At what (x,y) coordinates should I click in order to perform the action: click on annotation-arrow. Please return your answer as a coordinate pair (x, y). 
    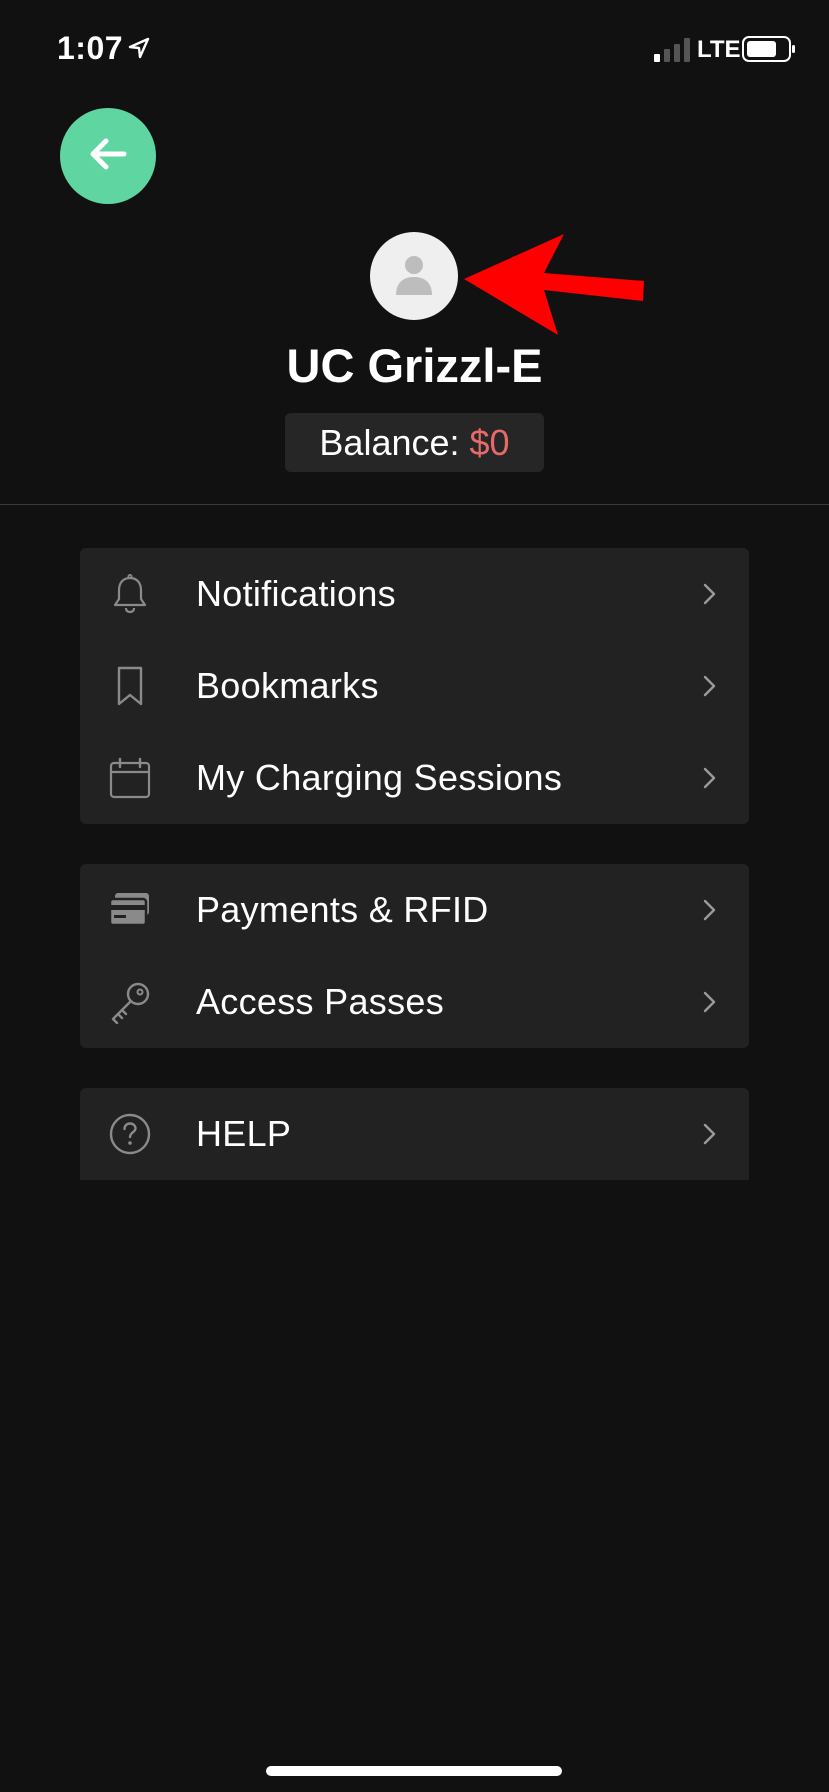
    Looking at the image, I should click on (557, 283).